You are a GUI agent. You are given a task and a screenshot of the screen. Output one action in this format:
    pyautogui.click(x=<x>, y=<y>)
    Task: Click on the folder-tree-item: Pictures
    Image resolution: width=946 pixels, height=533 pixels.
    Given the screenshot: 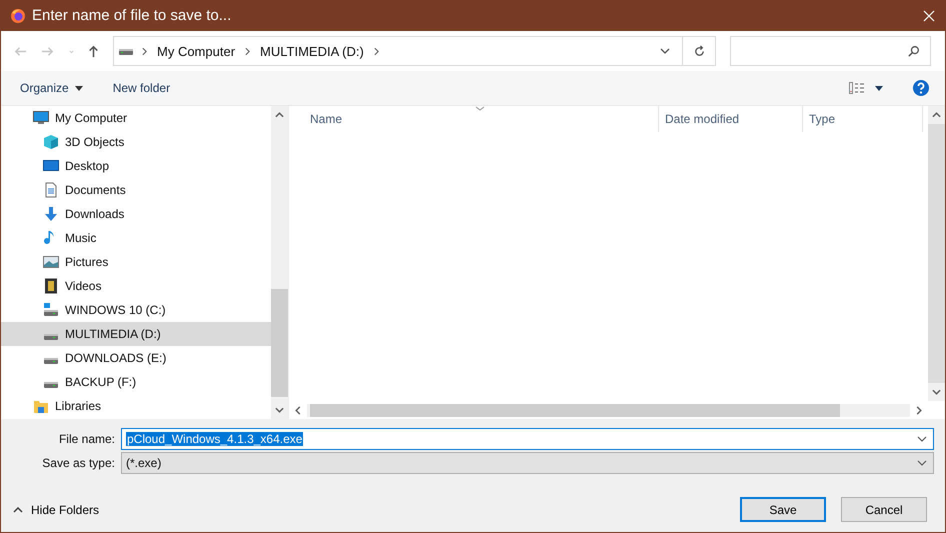 What is the action you would take?
    pyautogui.click(x=136, y=262)
    